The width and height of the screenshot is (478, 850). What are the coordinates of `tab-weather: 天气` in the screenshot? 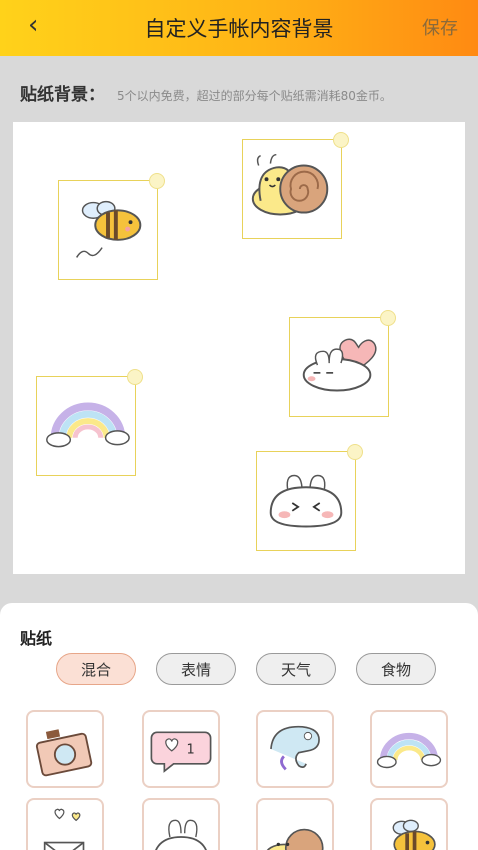 It's located at (296, 669).